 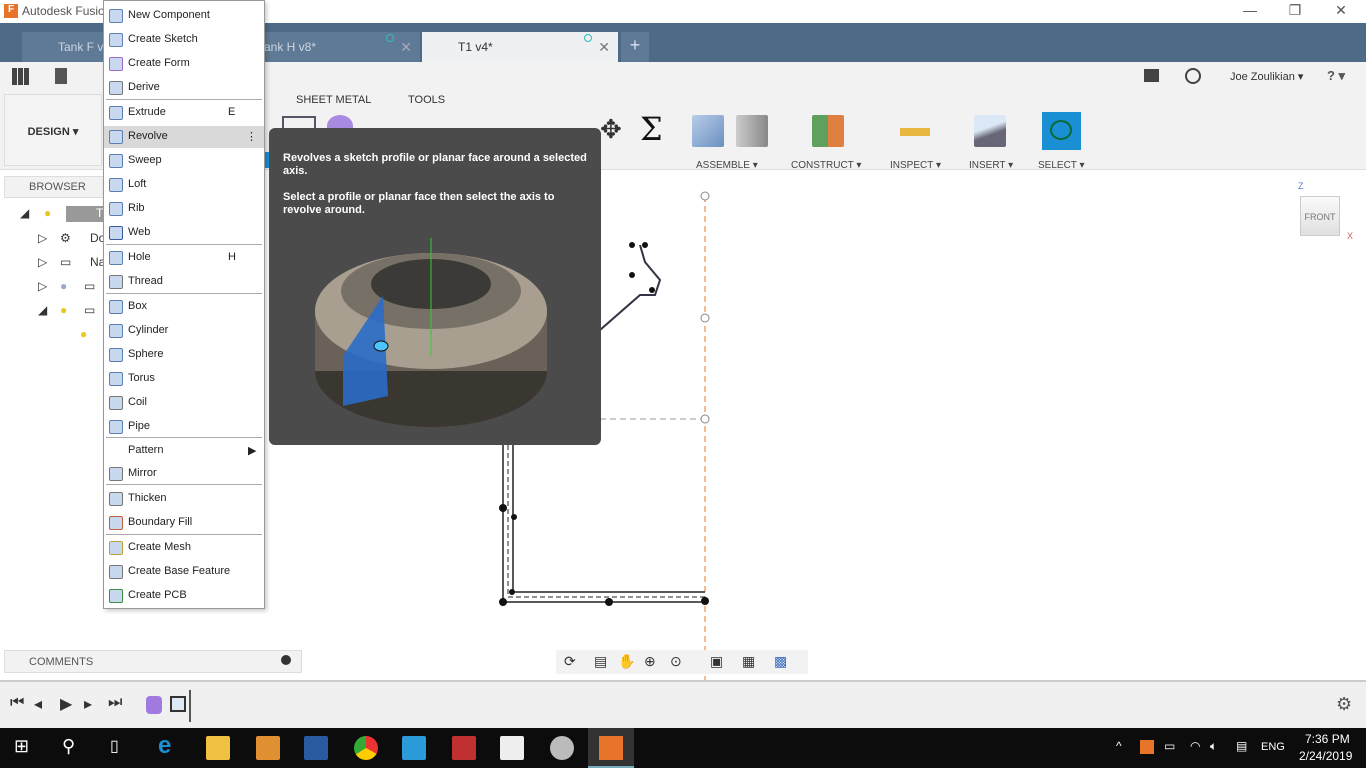 What do you see at coordinates (570, 661) in the screenshot?
I see `orbit-icon: ⟳` at bounding box center [570, 661].